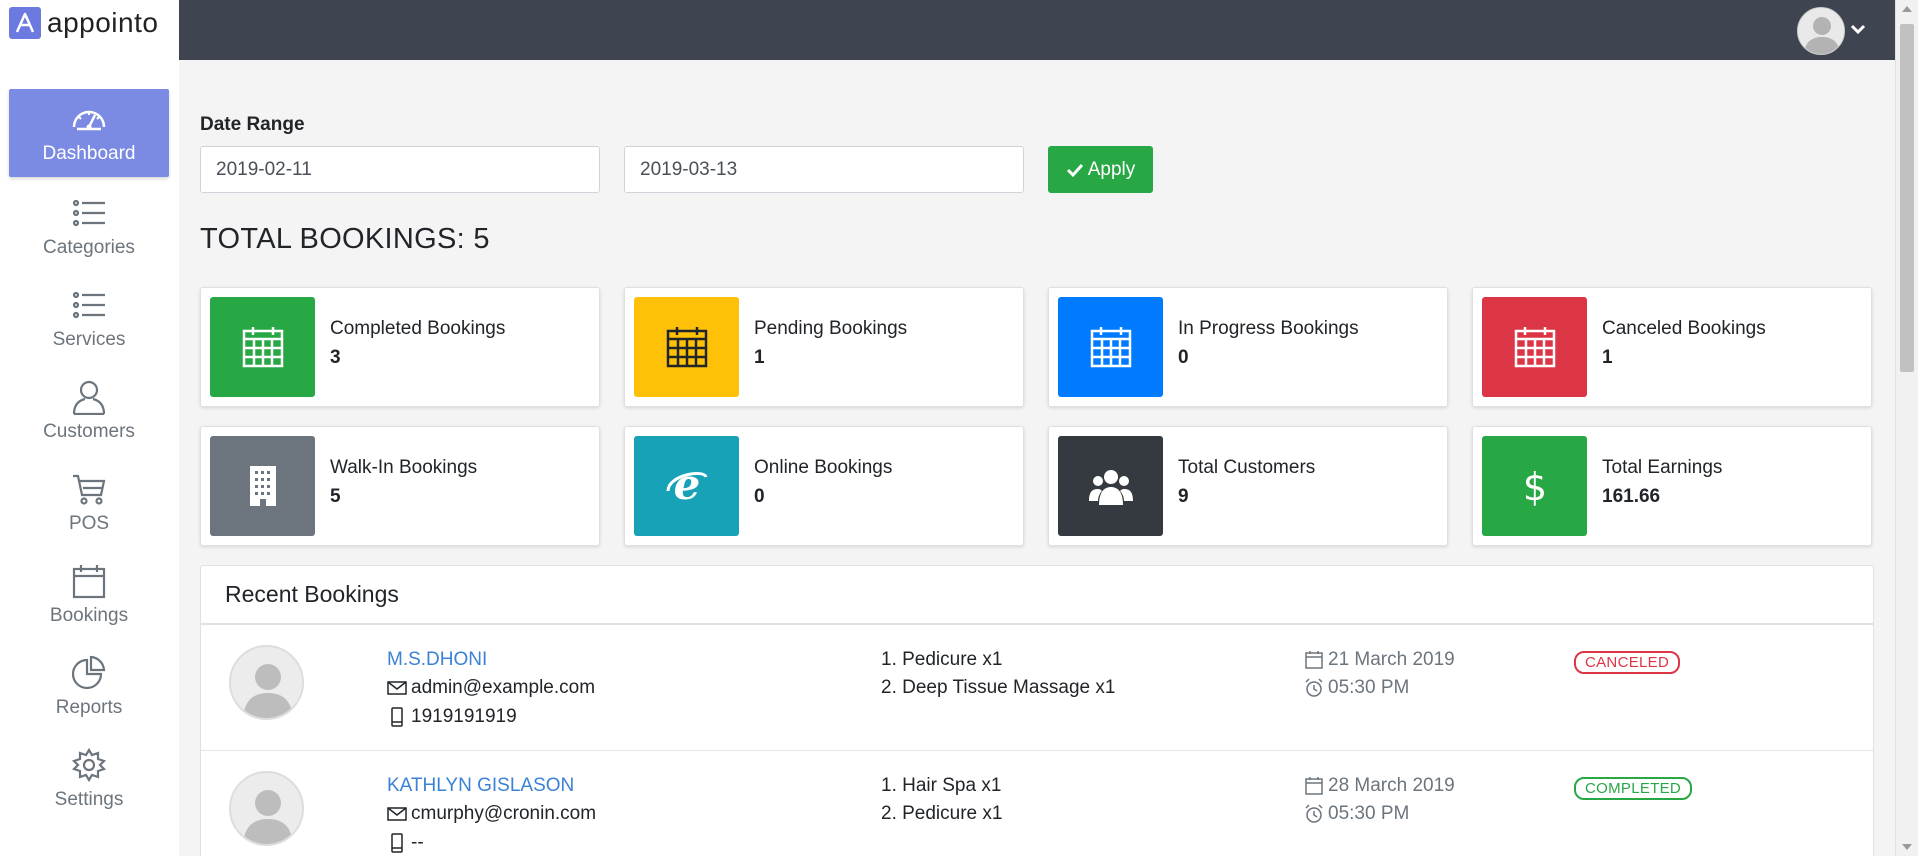  Describe the element at coordinates (405, 843) in the screenshot. I see `customer-phone: --` at that location.